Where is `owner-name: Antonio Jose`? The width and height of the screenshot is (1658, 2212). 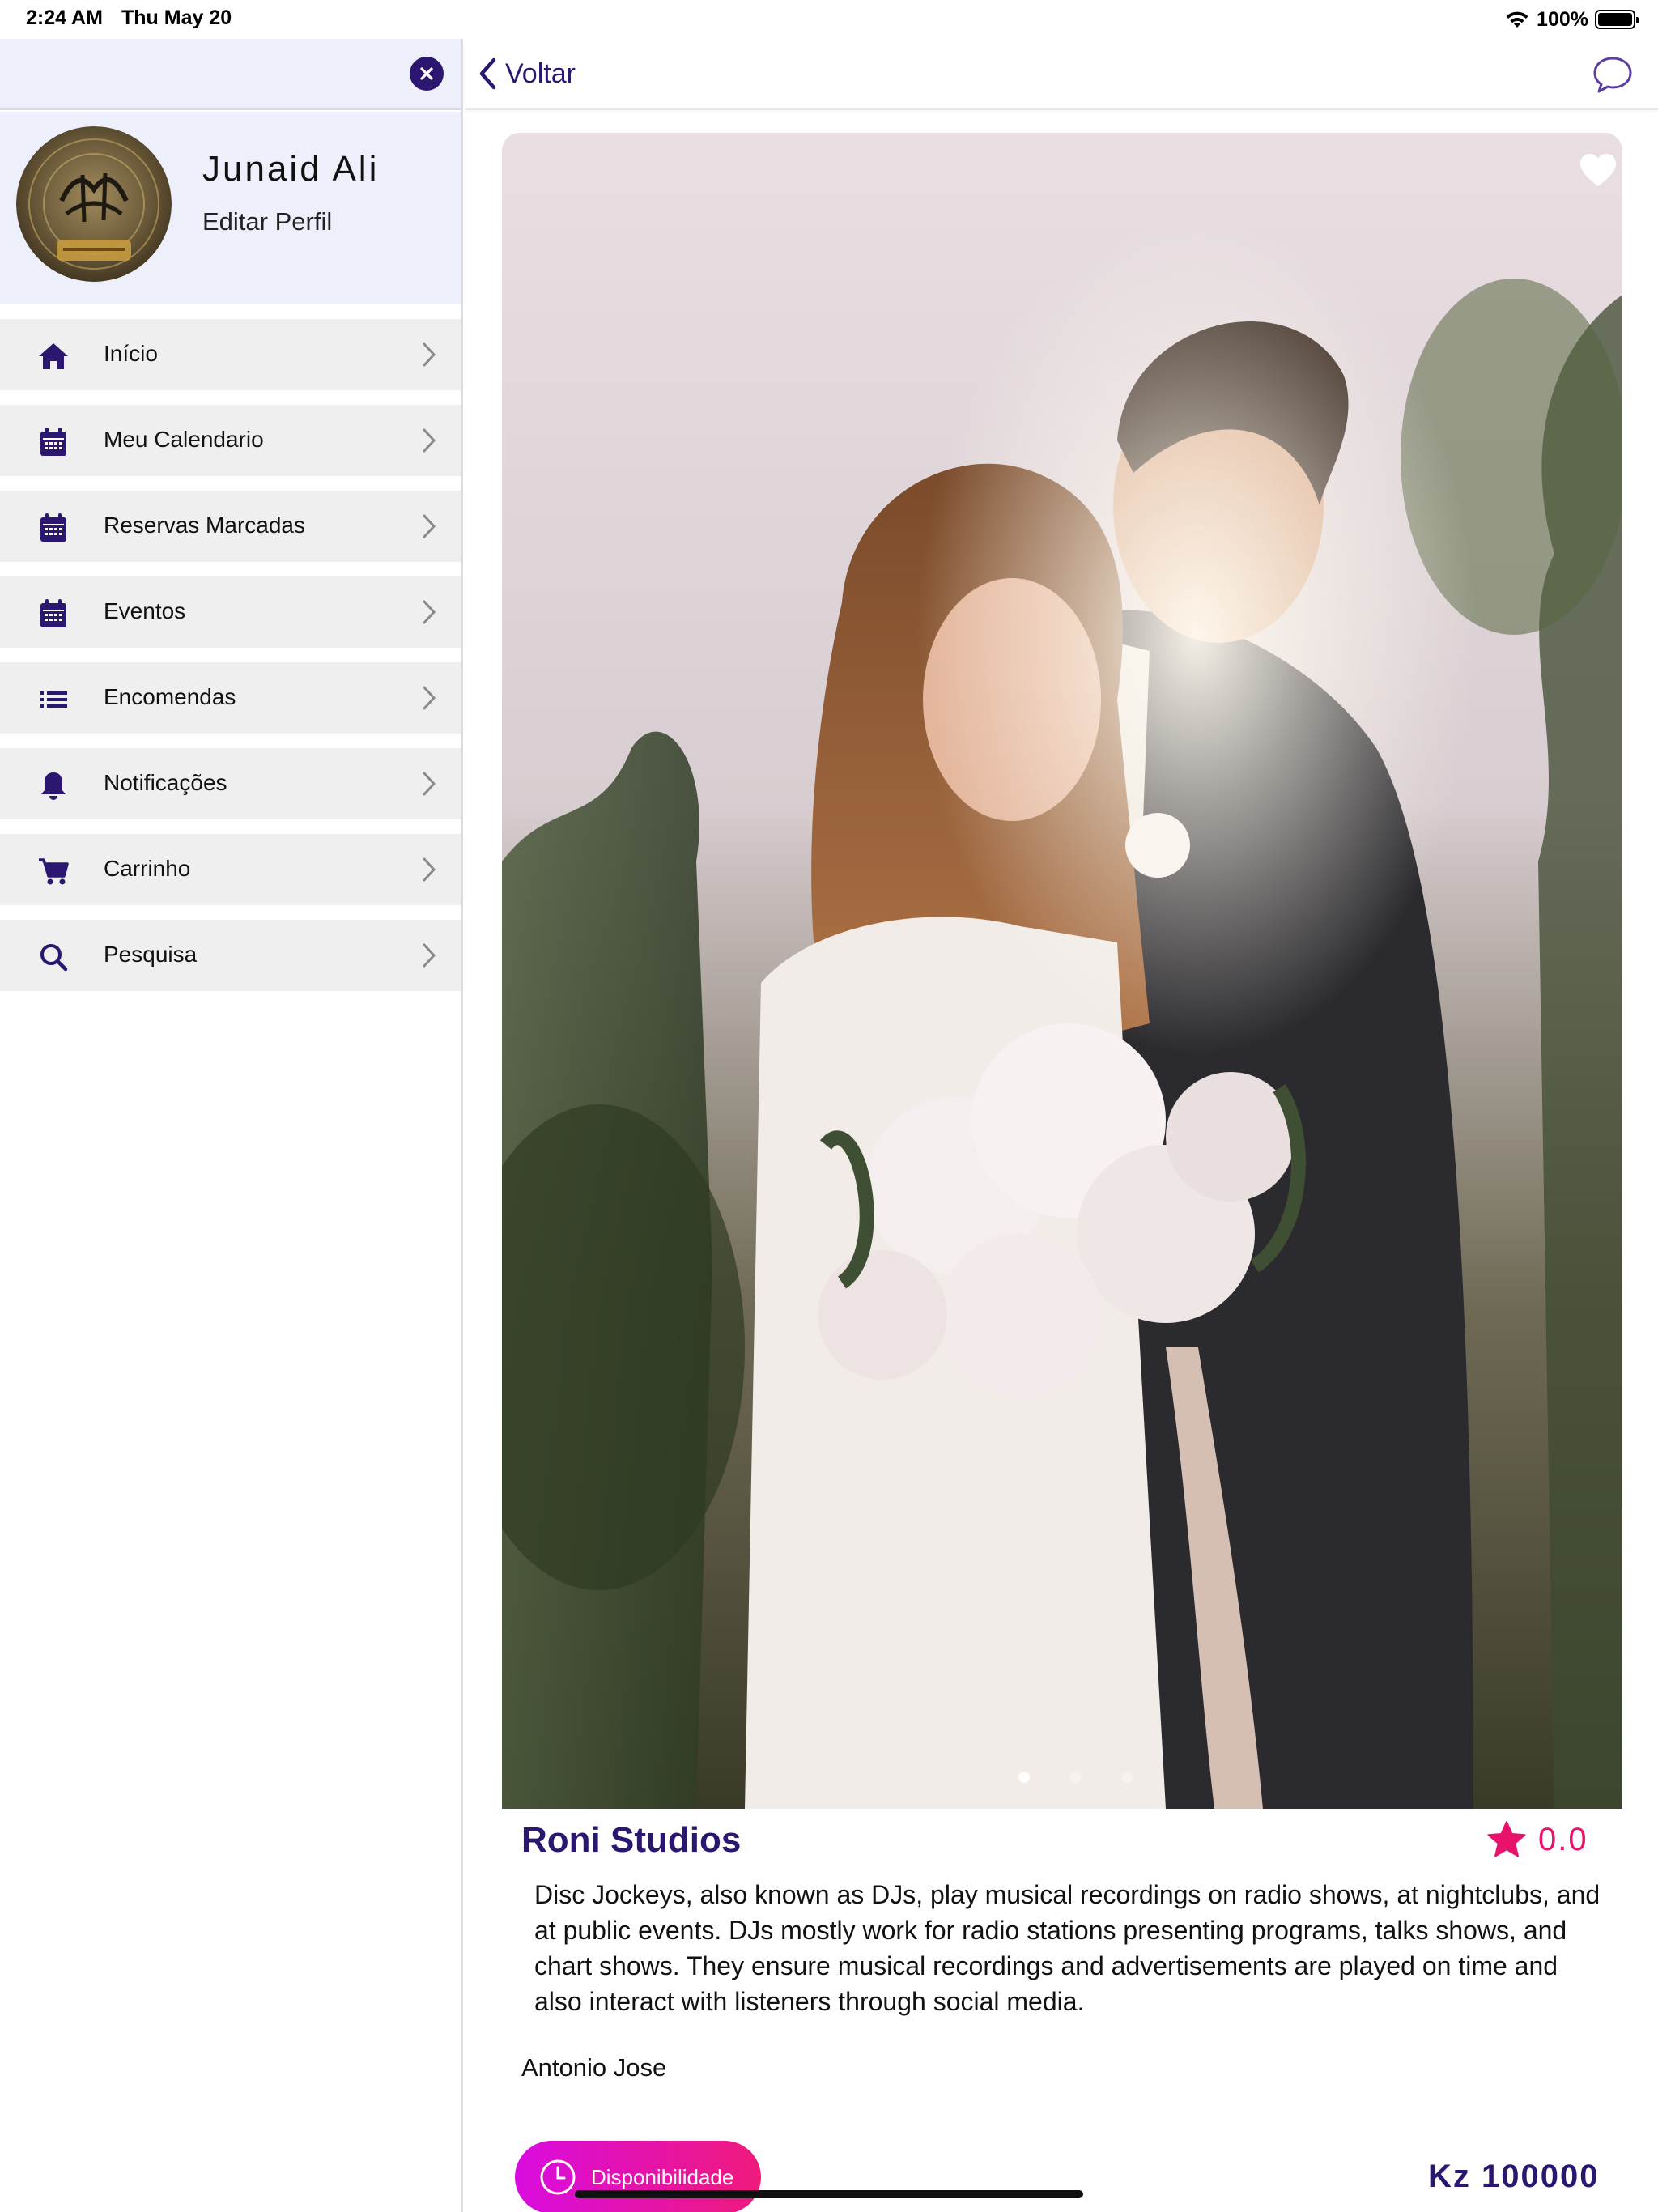 owner-name: Antonio Jose is located at coordinates (594, 2067).